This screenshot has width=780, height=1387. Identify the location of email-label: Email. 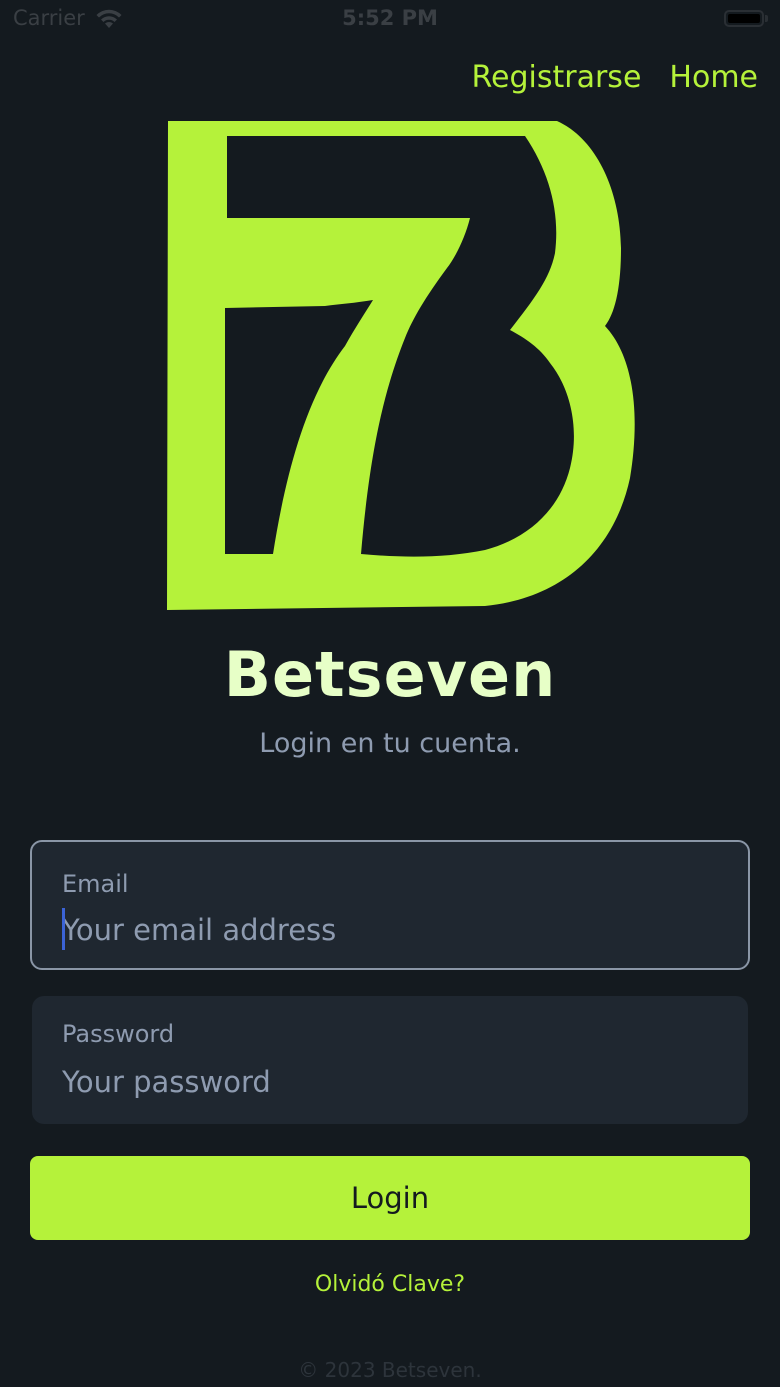
(95, 884).